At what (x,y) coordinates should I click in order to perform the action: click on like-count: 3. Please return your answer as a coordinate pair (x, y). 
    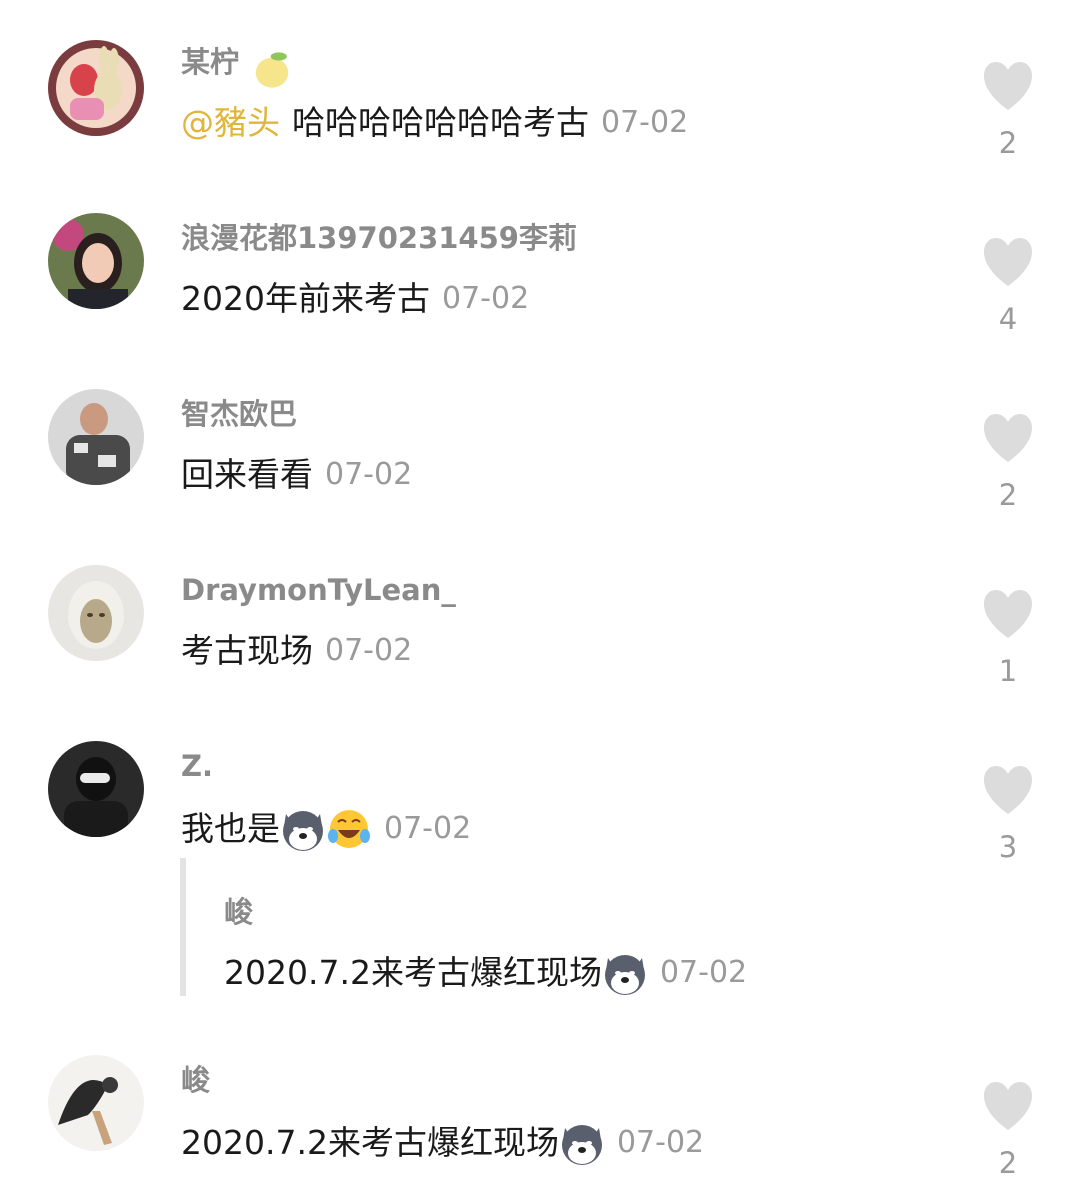
    Looking at the image, I should click on (1008, 847).